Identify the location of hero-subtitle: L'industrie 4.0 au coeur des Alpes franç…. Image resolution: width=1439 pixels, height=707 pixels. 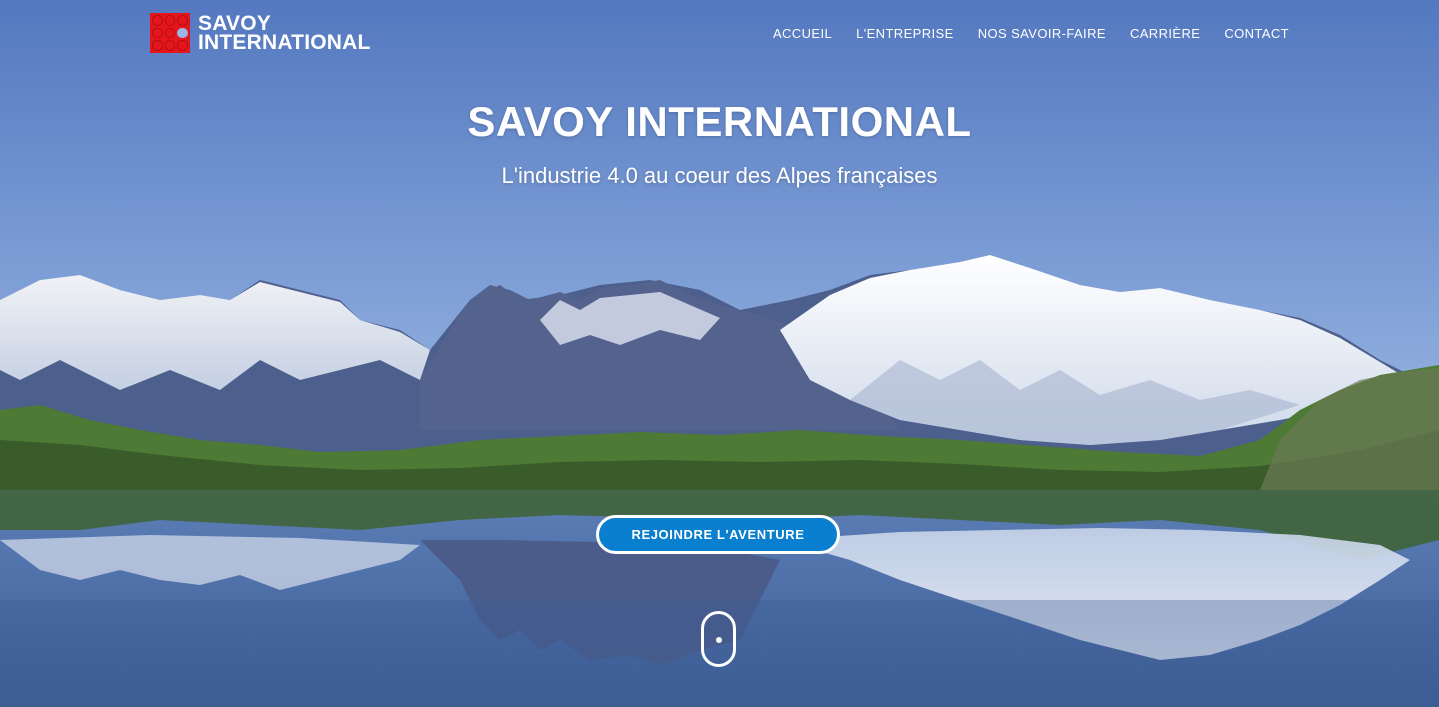
(719, 175).